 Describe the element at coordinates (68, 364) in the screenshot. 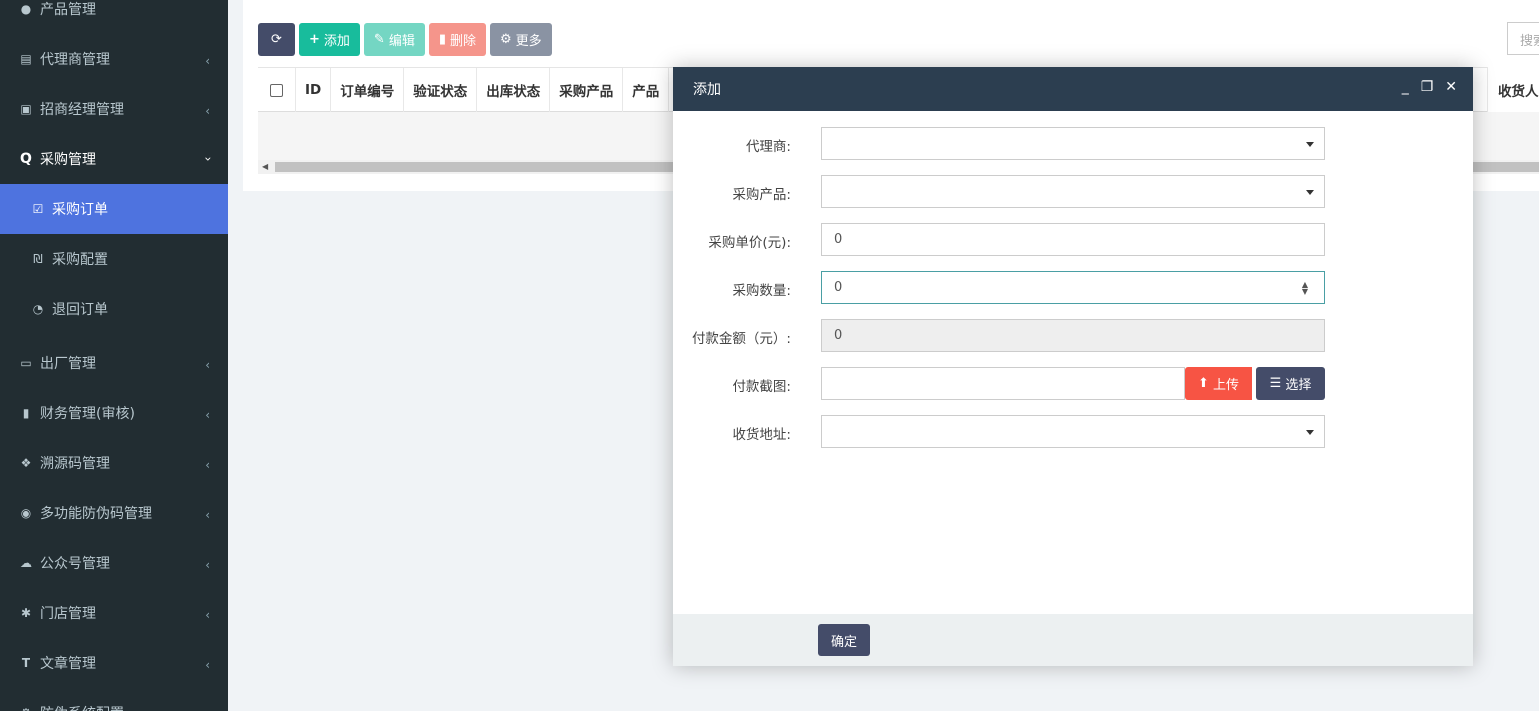

I see `sidebar-item-label: 出厂管理` at that location.